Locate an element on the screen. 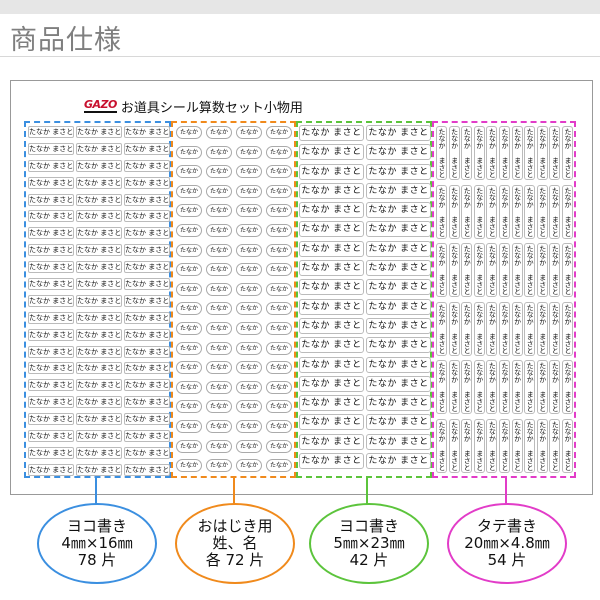 This screenshot has width=600, height=600. callout-round: おはじき用 姓、名 各 72 片 is located at coordinates (235, 543).